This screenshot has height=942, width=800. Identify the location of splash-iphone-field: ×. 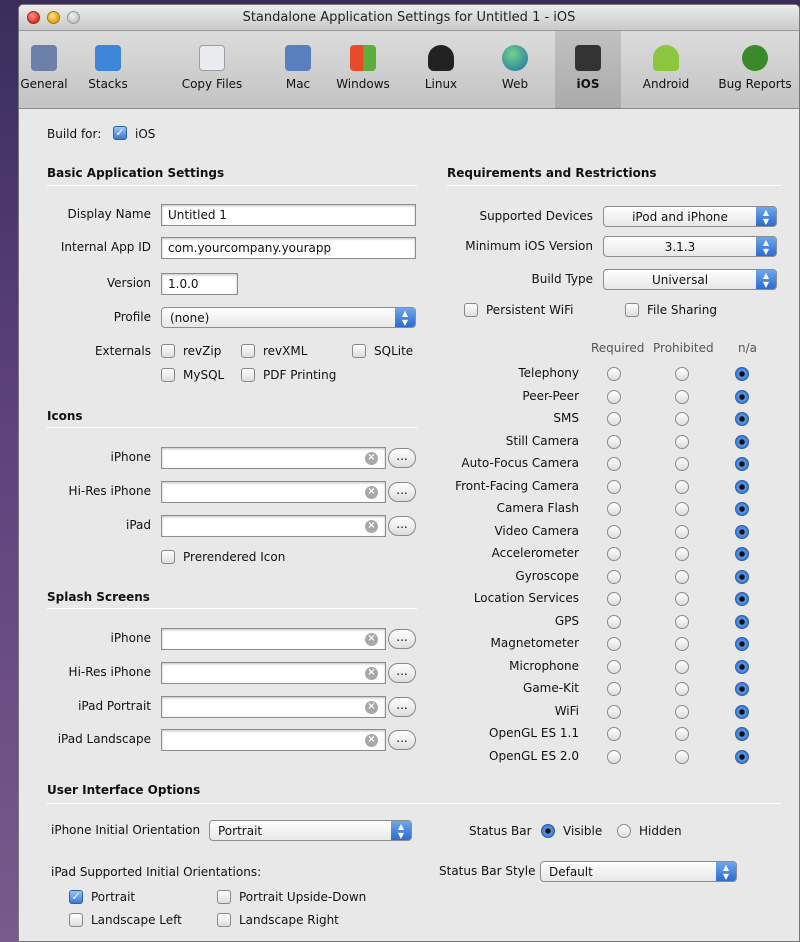
(273, 639).